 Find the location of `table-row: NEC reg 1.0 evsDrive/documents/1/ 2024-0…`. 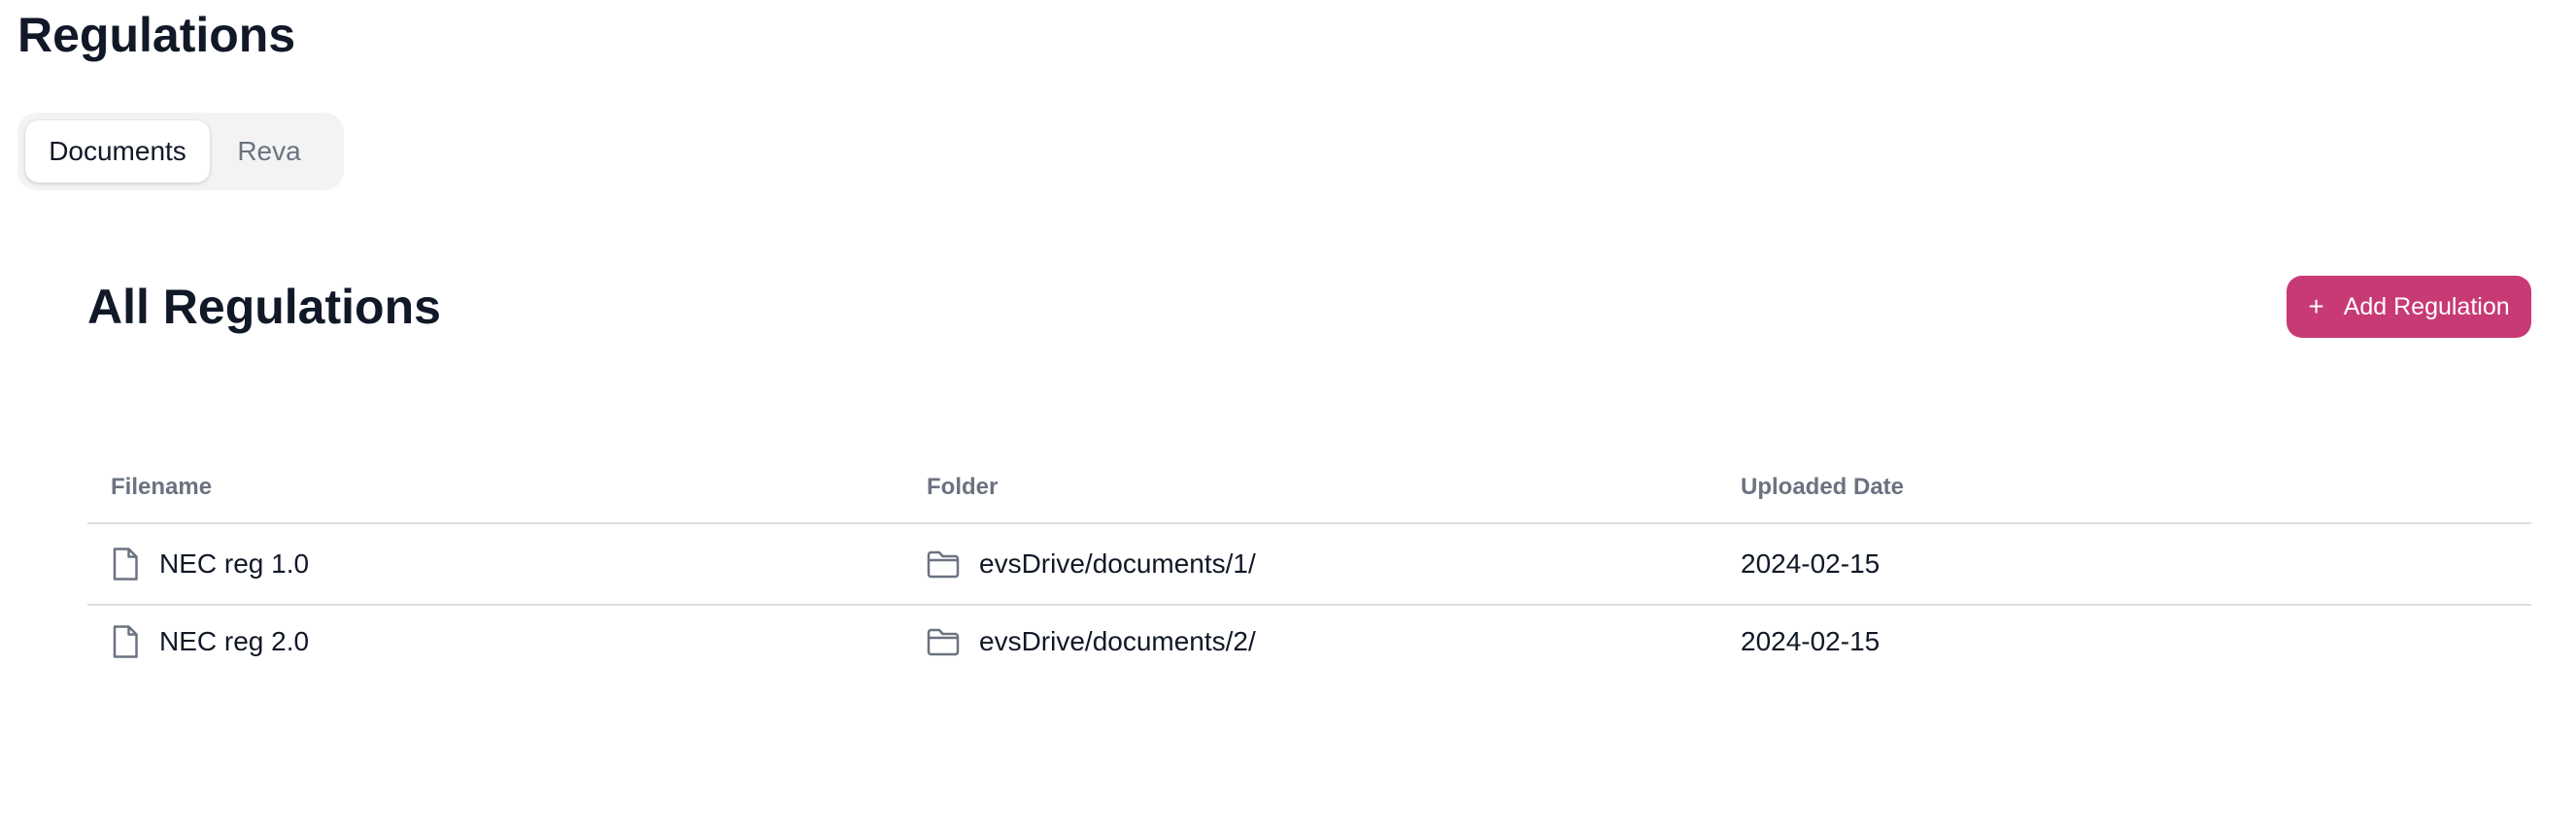

table-row: NEC reg 1.0 evsDrive/documents/1/ 2024-0… is located at coordinates (1309, 565).